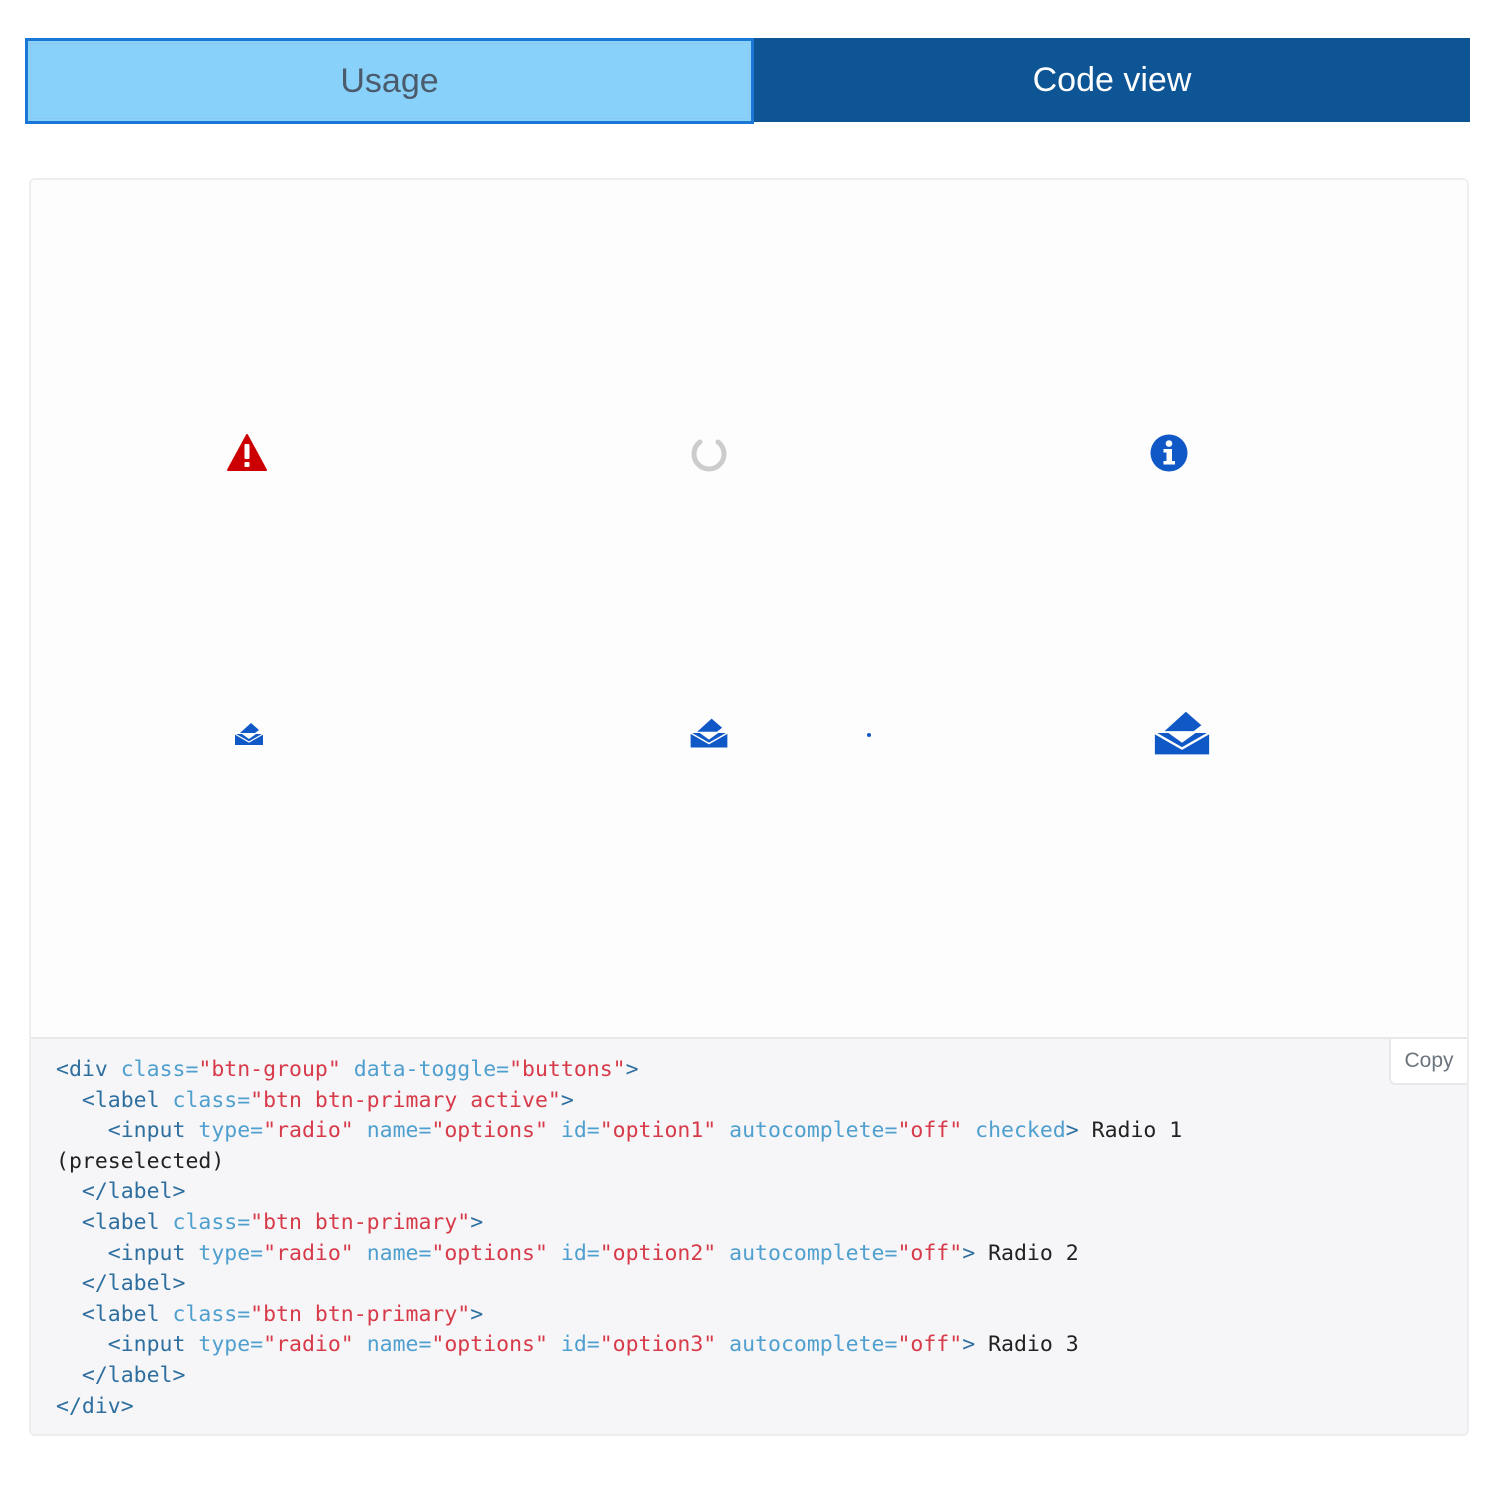 This screenshot has width=1502, height=1486. I want to click on code-token: "btn btn-primary", so click(360, 1222).